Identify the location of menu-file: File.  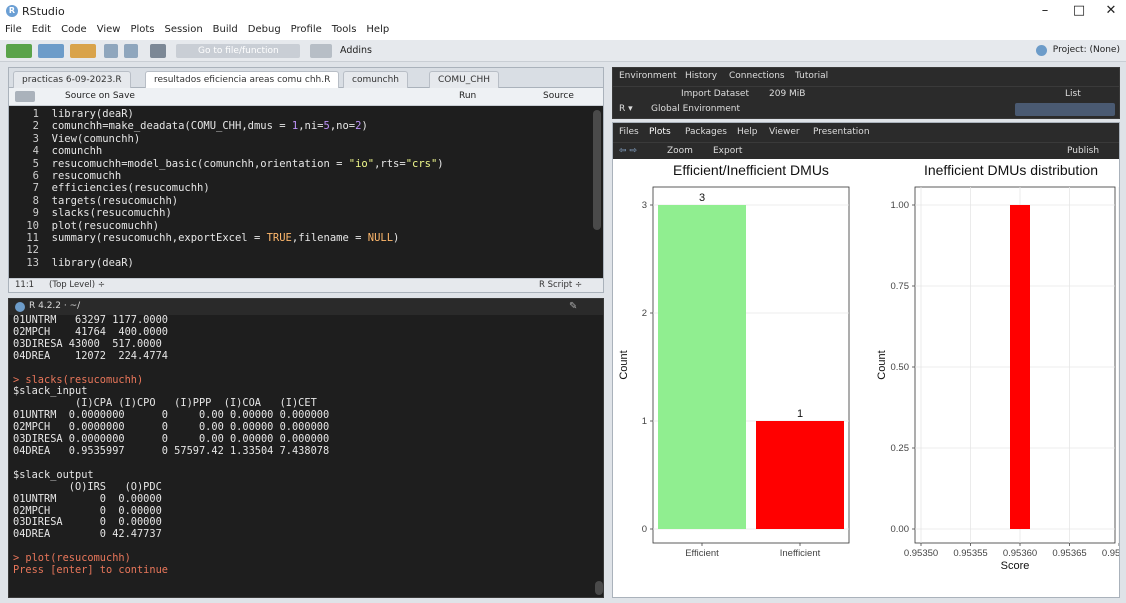
(13, 28).